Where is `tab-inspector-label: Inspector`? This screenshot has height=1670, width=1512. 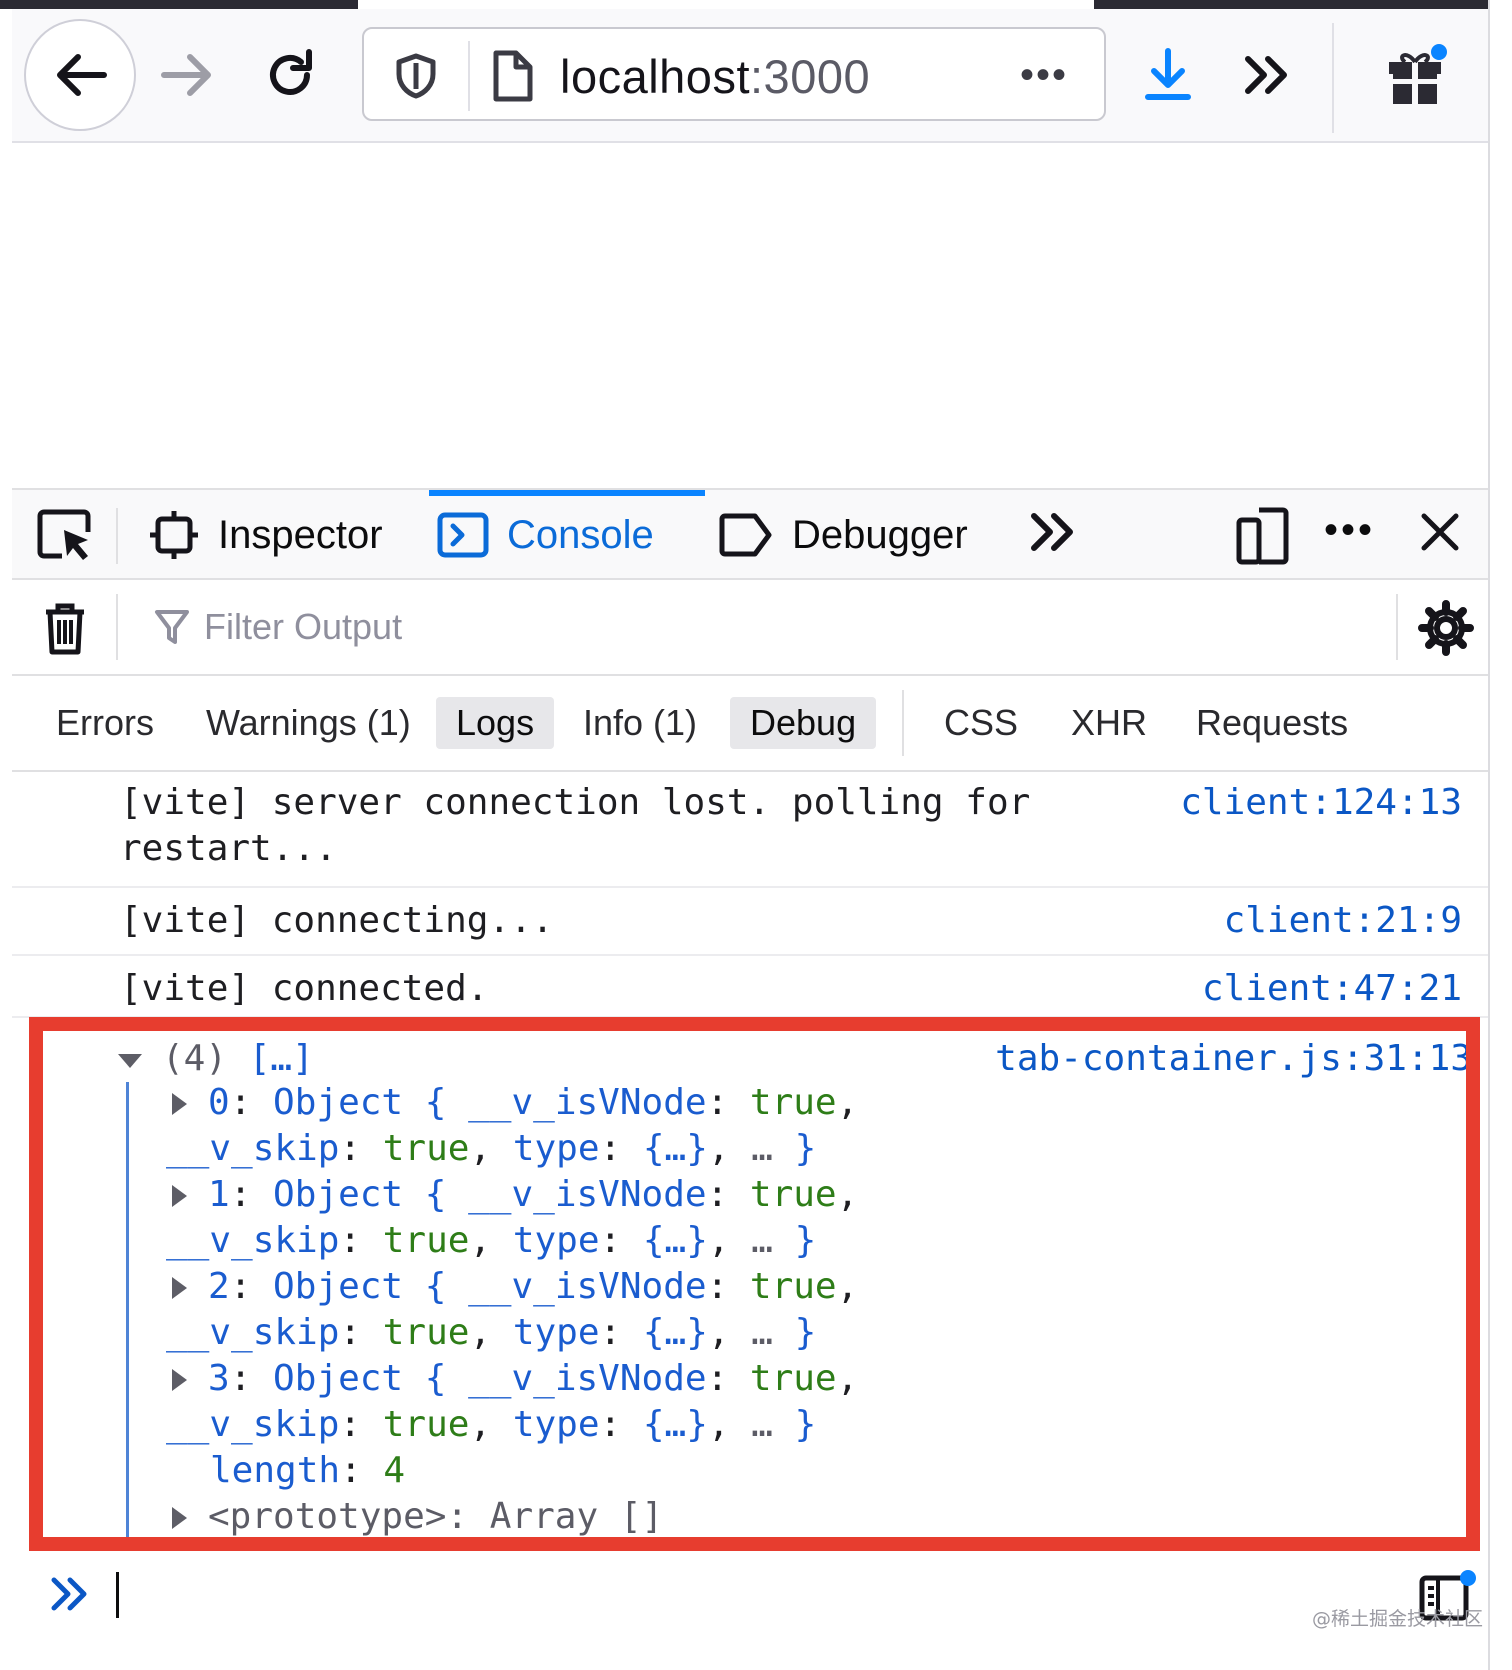
tab-inspector-label: Inspector is located at coordinates (300, 534).